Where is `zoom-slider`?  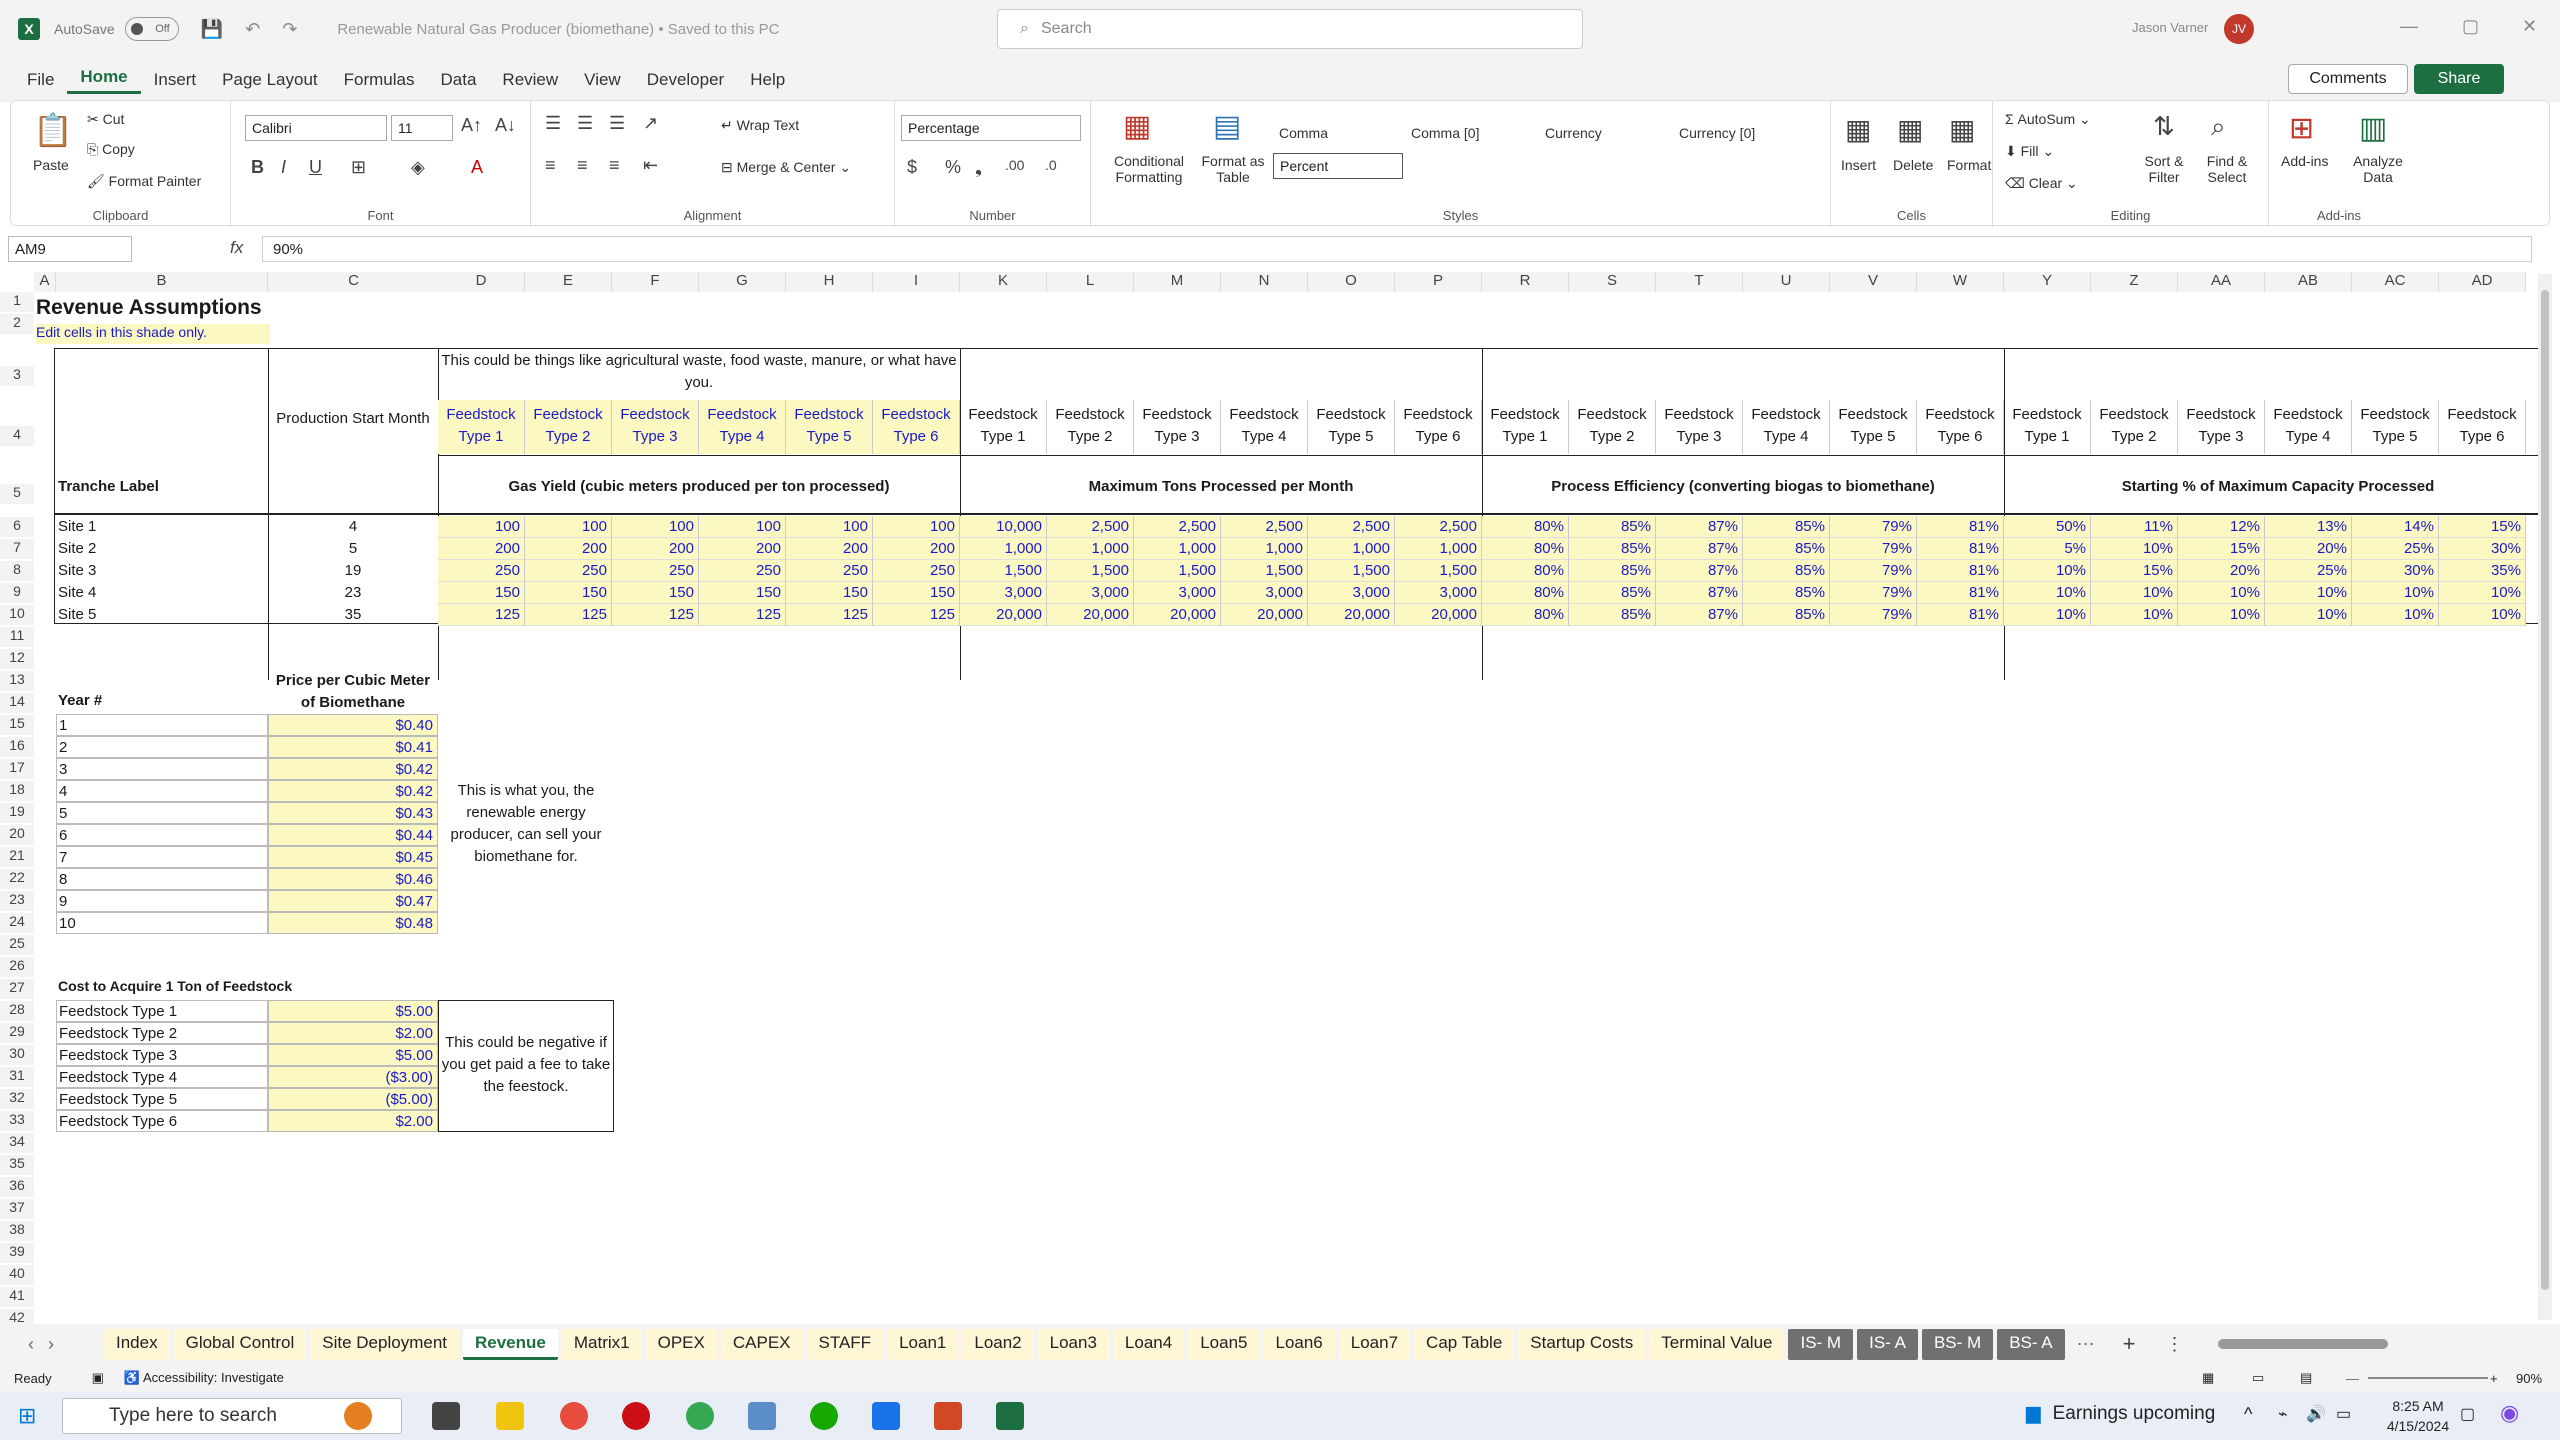
zoom-slider is located at coordinates (2428, 1378).